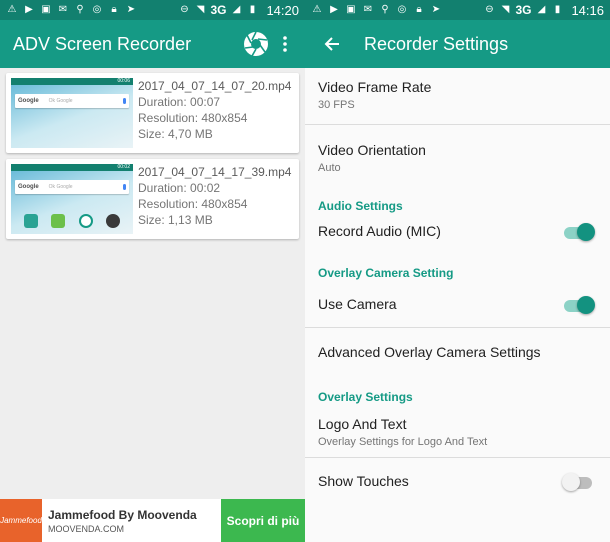  Describe the element at coordinates (86, 528) in the screenshot. I see `ad-domain: MOOVENDA.COM` at that location.